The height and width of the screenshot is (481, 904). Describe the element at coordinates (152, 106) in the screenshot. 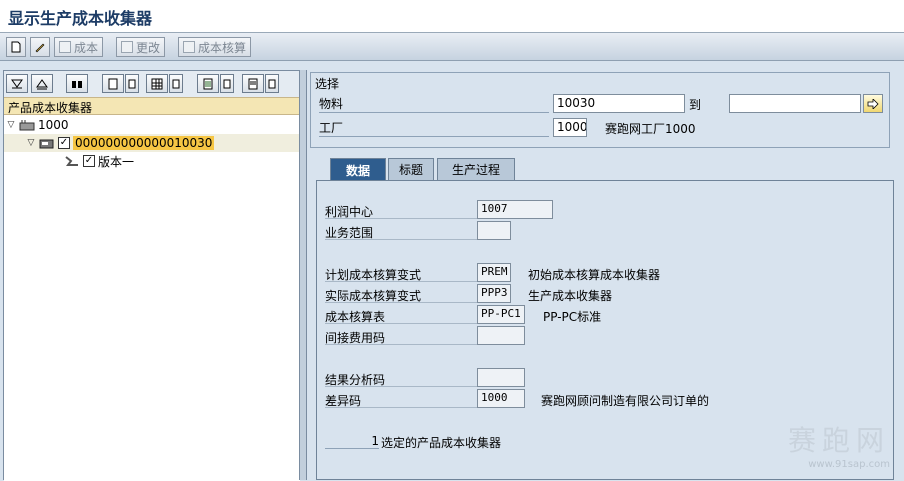

I see `tree-header: 产品成本收集器` at that location.